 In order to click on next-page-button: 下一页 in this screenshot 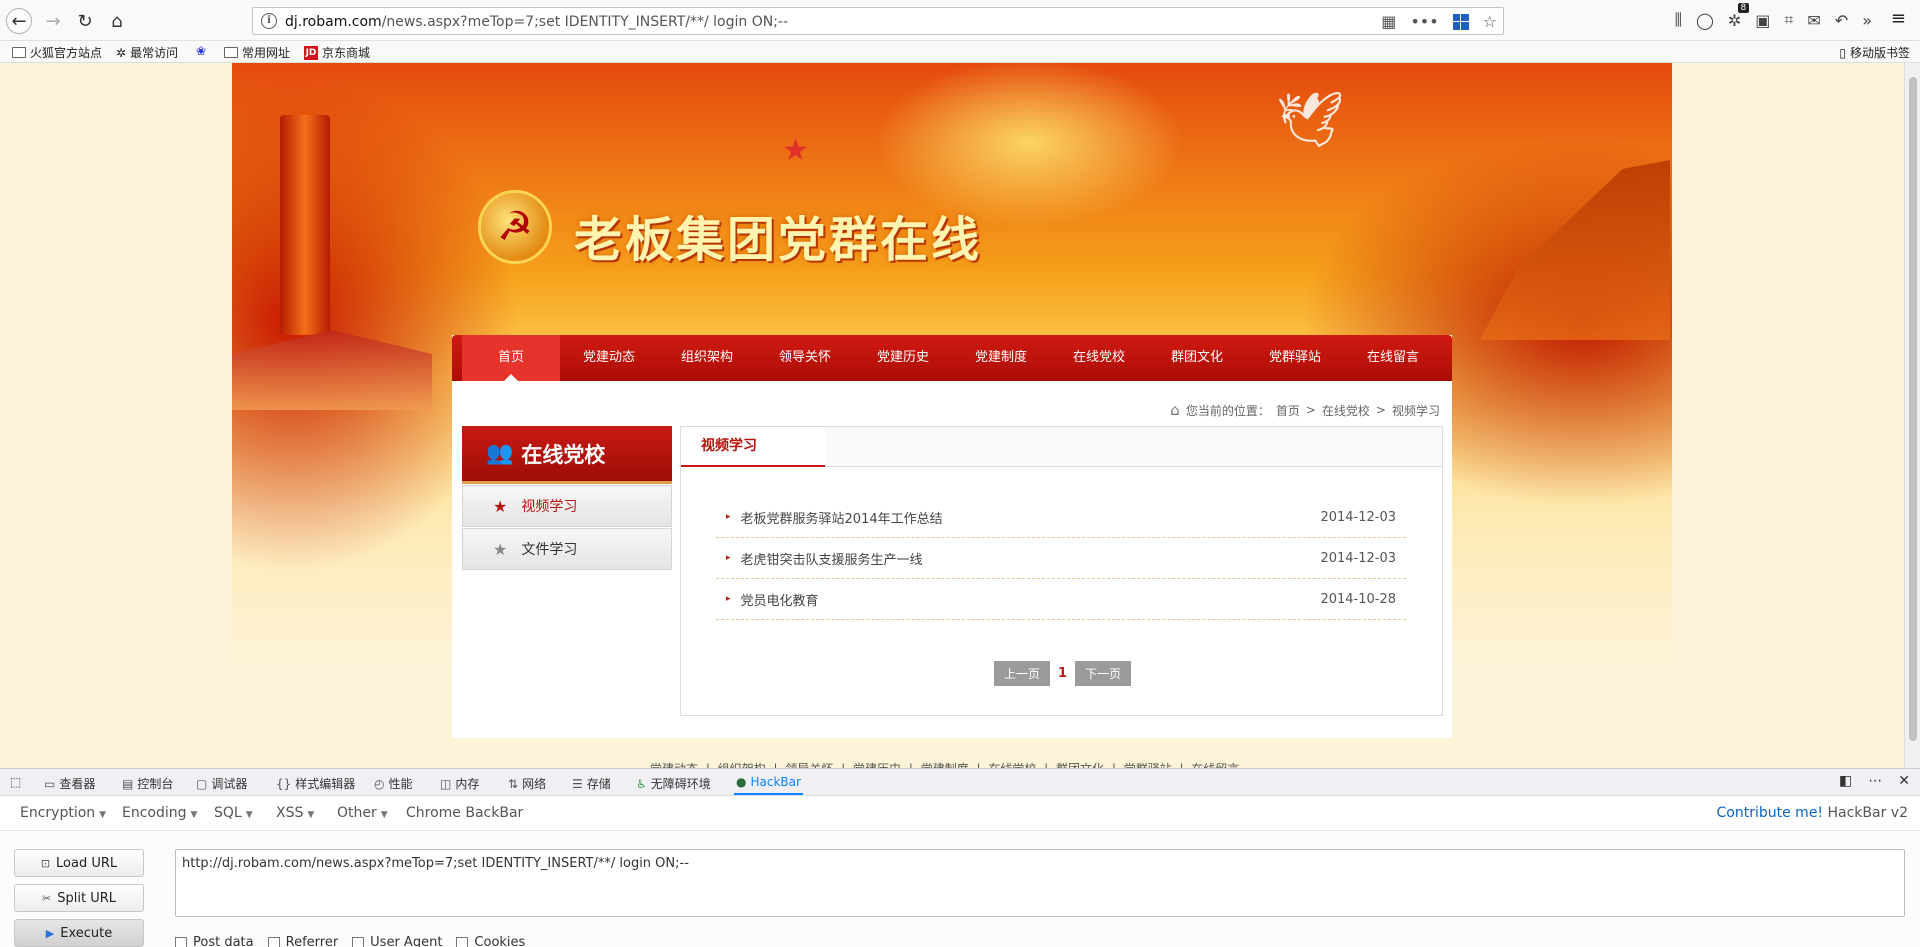, I will do `click(1103, 673)`.